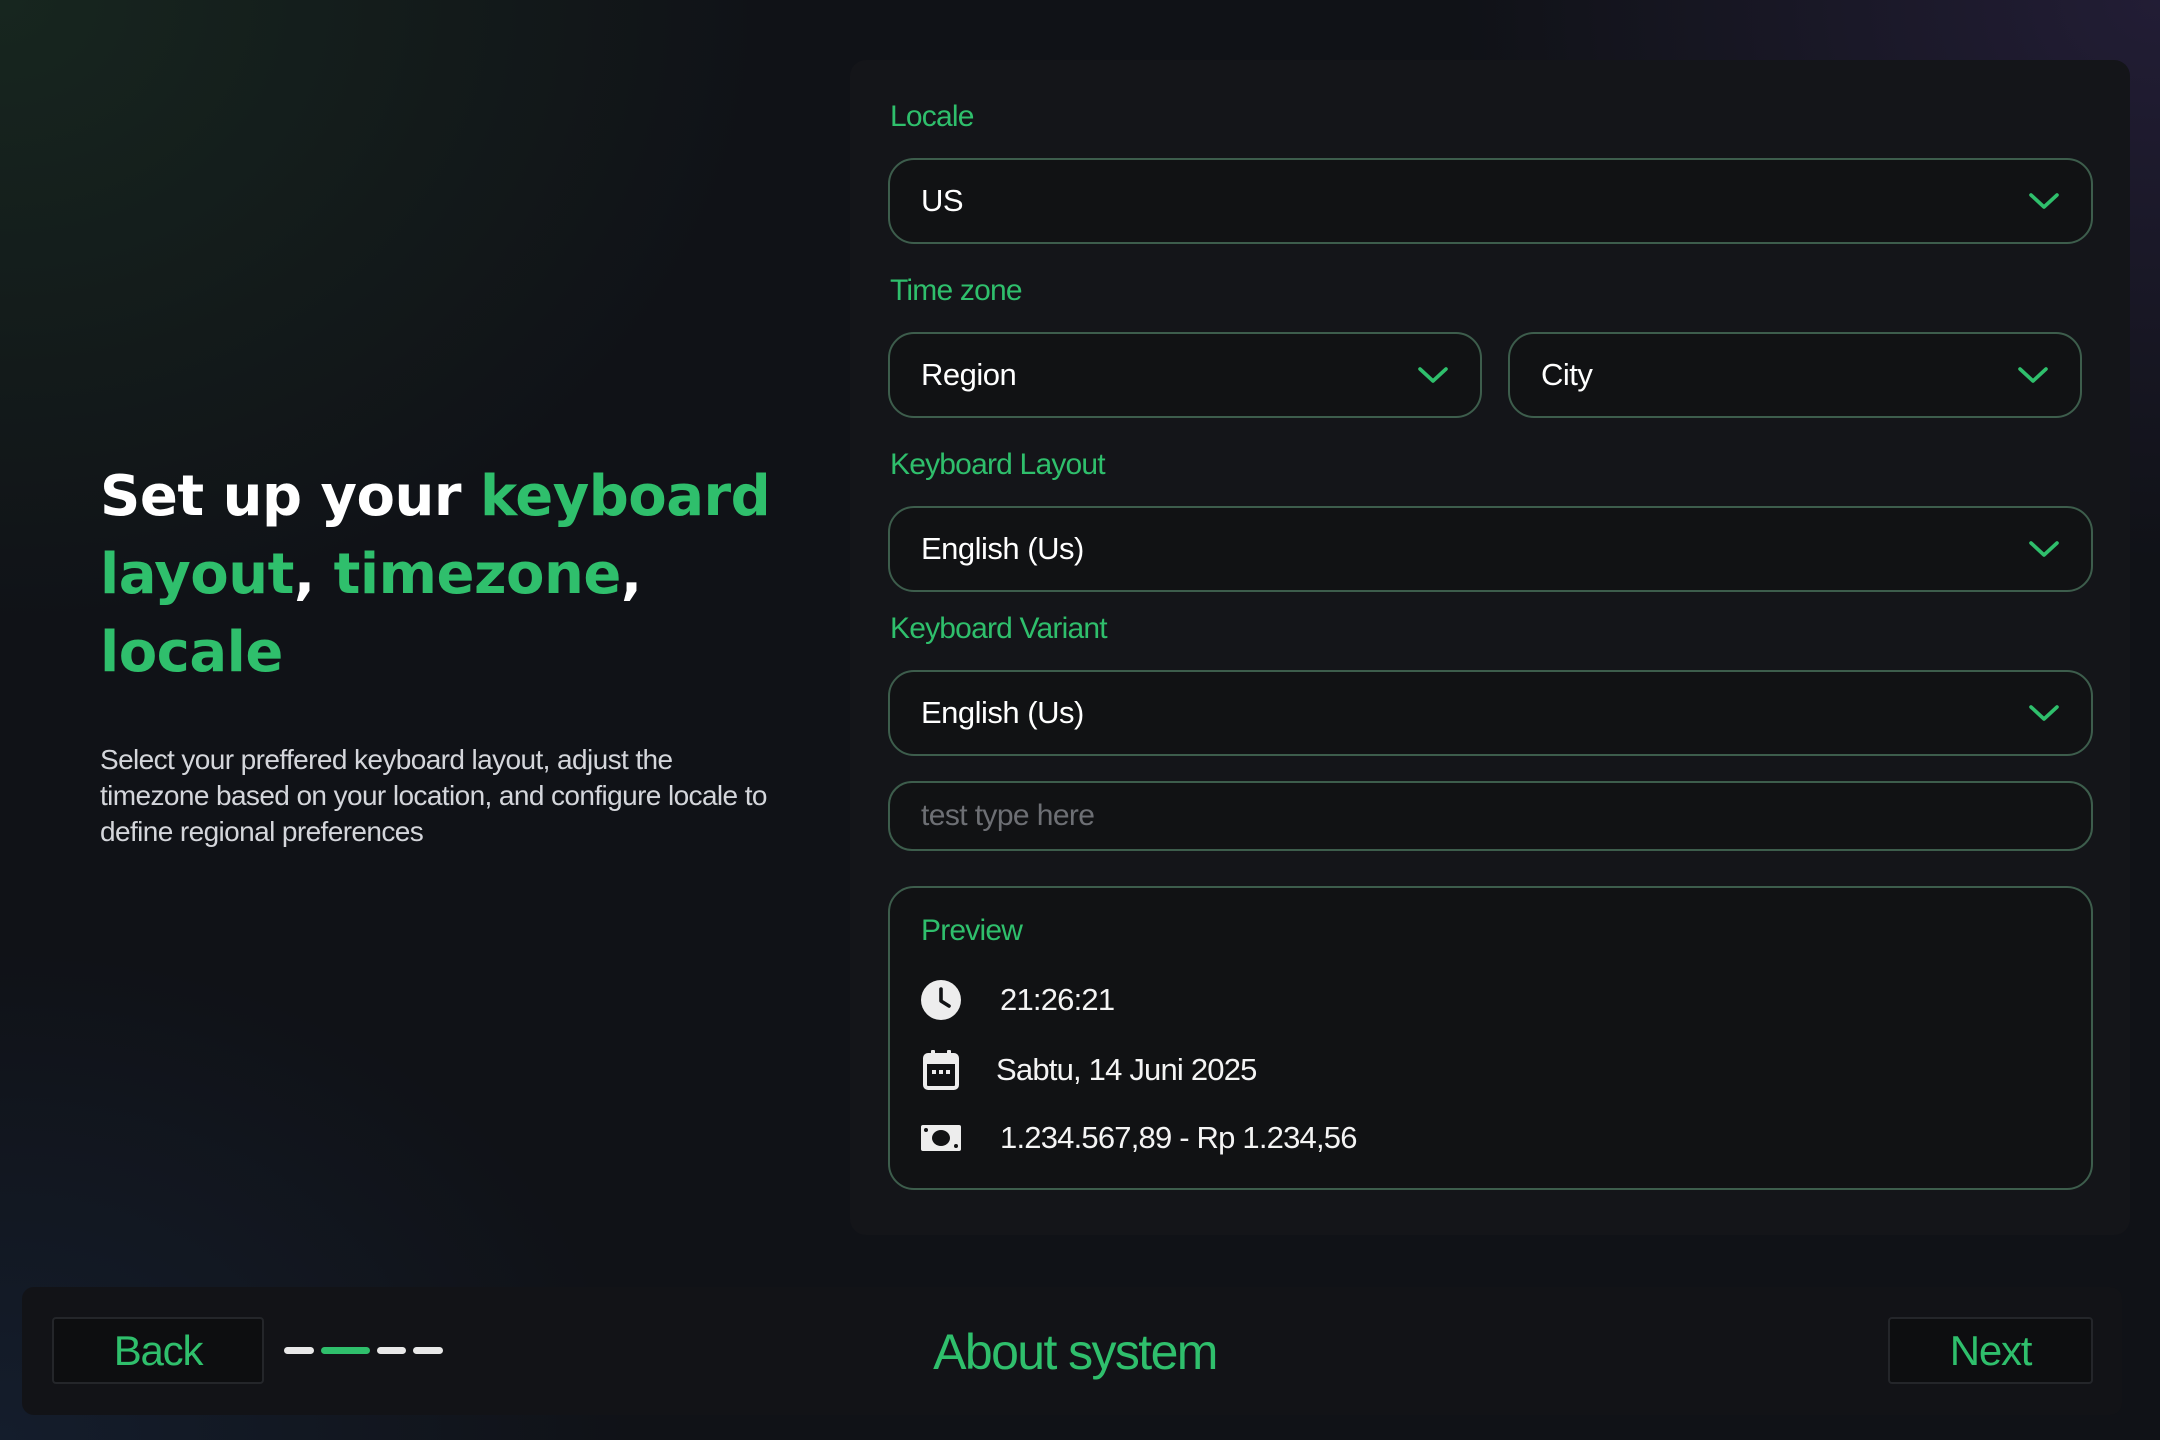  Describe the element at coordinates (956, 290) in the screenshot. I see `timezone-label: Time zone` at that location.